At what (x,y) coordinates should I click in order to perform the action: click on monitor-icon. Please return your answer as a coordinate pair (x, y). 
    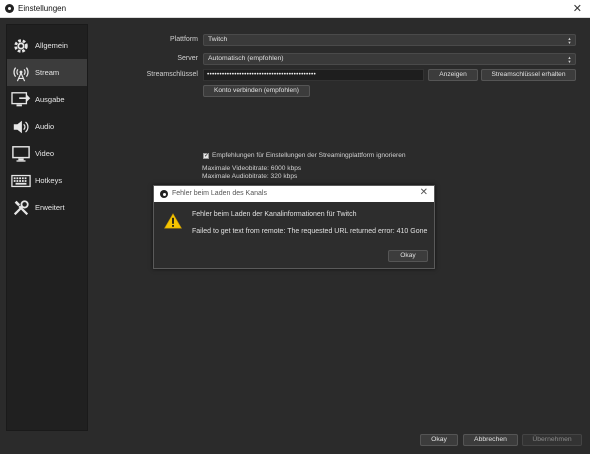
    Looking at the image, I should click on (21, 154).